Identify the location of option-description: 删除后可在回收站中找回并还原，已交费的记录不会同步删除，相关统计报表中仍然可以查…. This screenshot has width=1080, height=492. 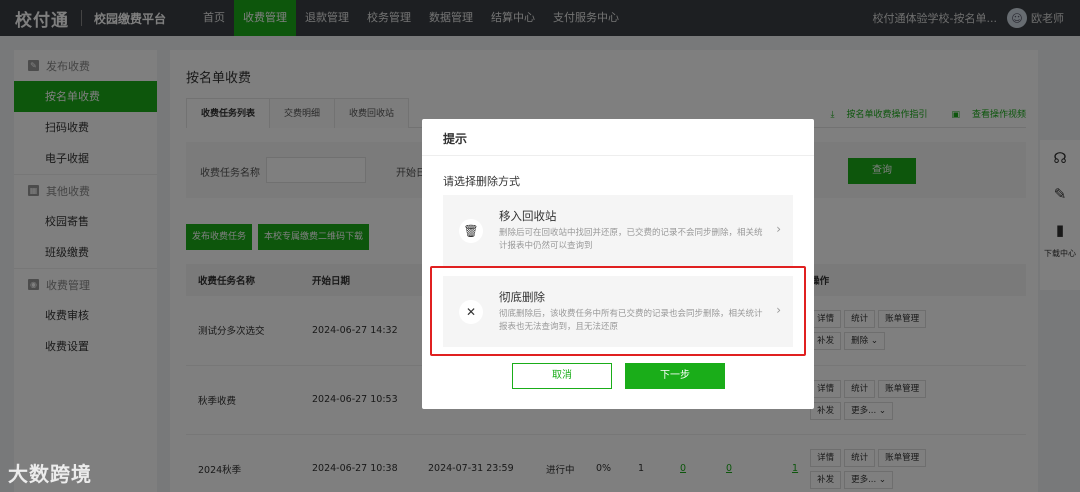
(631, 239).